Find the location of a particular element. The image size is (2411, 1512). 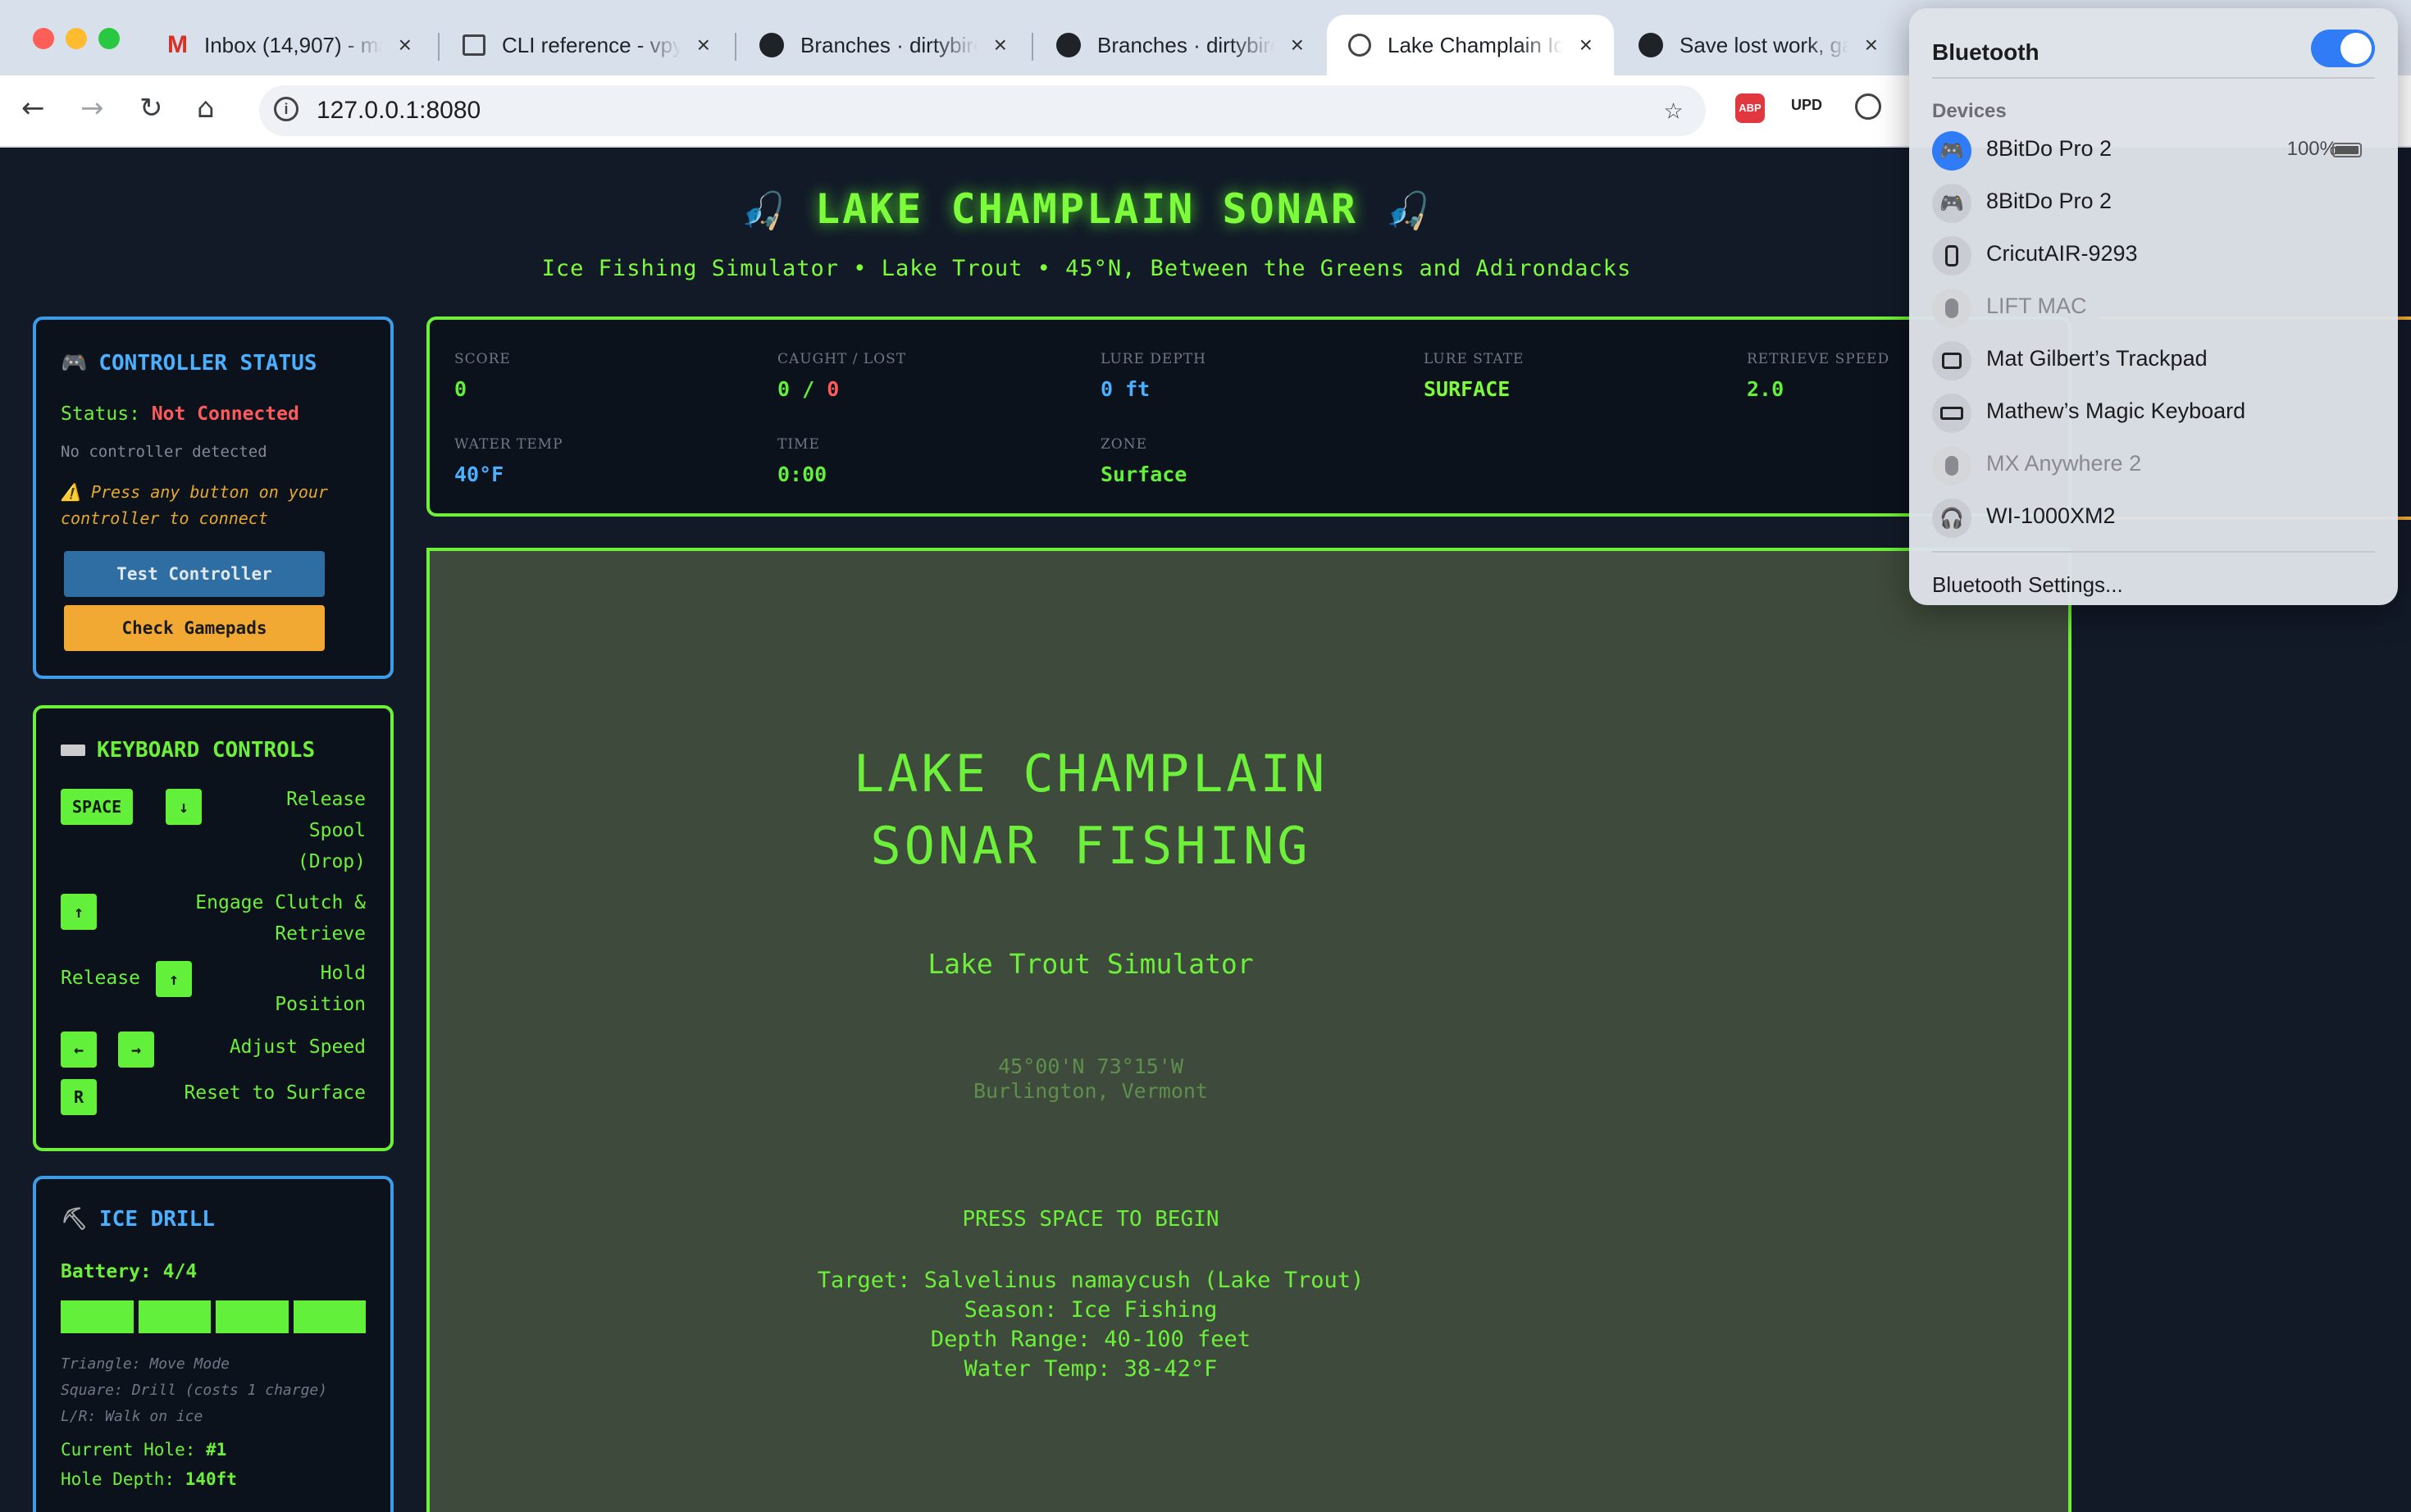

device-icon is located at coordinates (1951, 256).